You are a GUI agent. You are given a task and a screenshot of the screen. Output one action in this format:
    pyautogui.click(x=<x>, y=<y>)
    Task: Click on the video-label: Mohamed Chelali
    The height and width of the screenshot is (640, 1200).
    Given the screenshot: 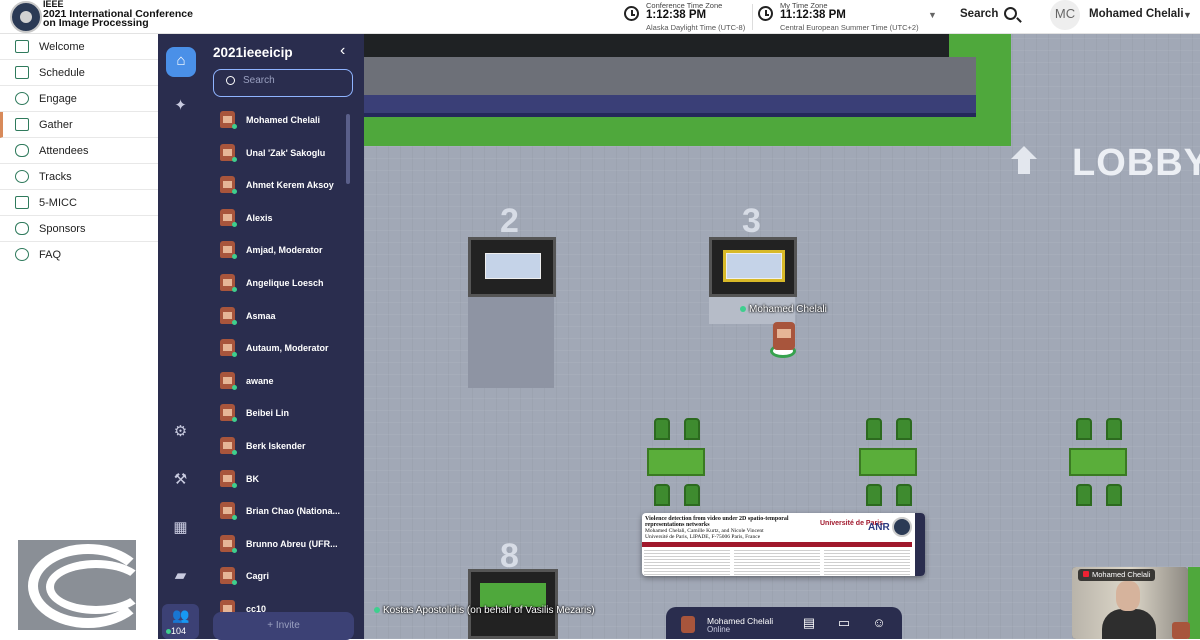 What is the action you would take?
    pyautogui.click(x=1117, y=575)
    